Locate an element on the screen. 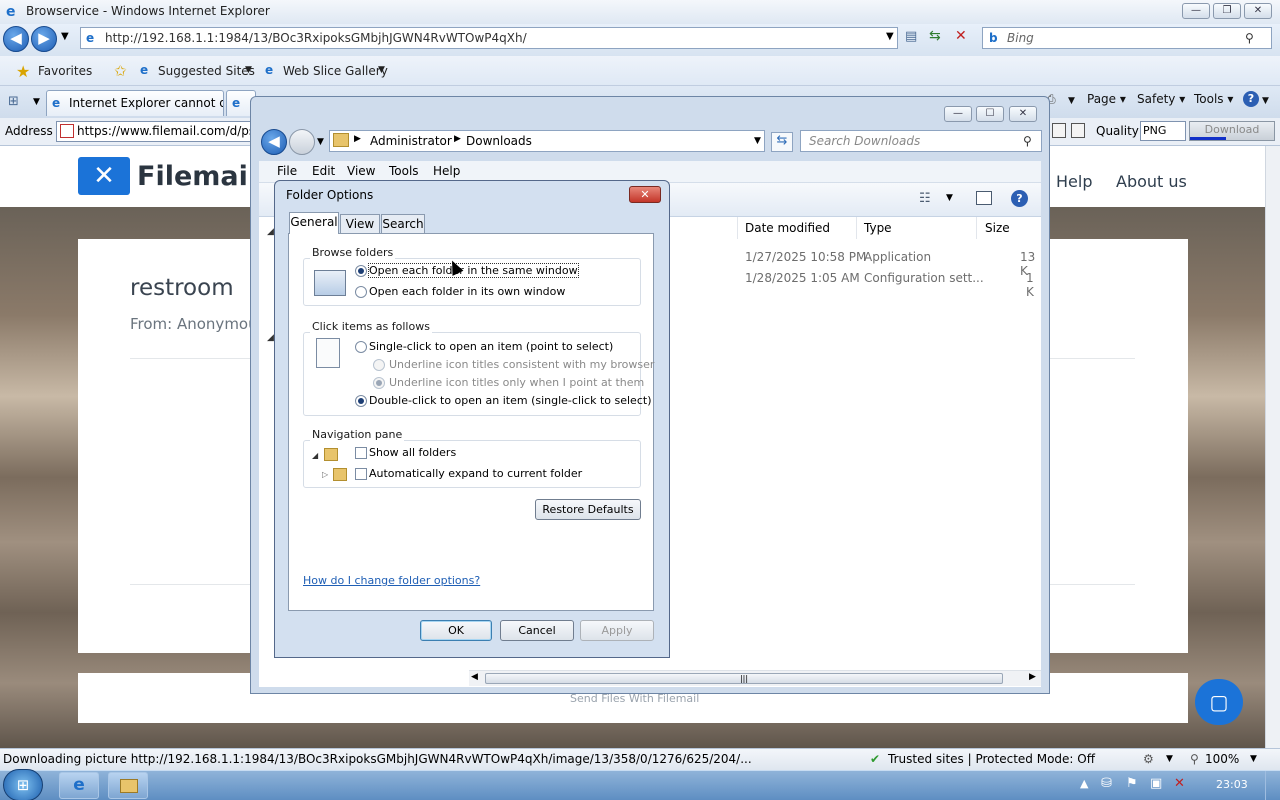  explorer-search-icon: ⚲ is located at coordinates (1027, 141).